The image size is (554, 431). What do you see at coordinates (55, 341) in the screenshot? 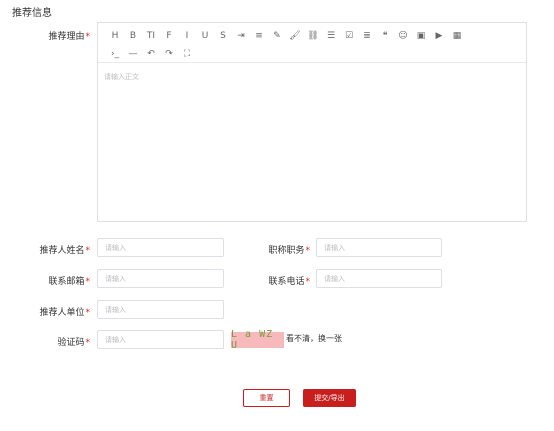
I see `captcha-label: 验证码*` at bounding box center [55, 341].